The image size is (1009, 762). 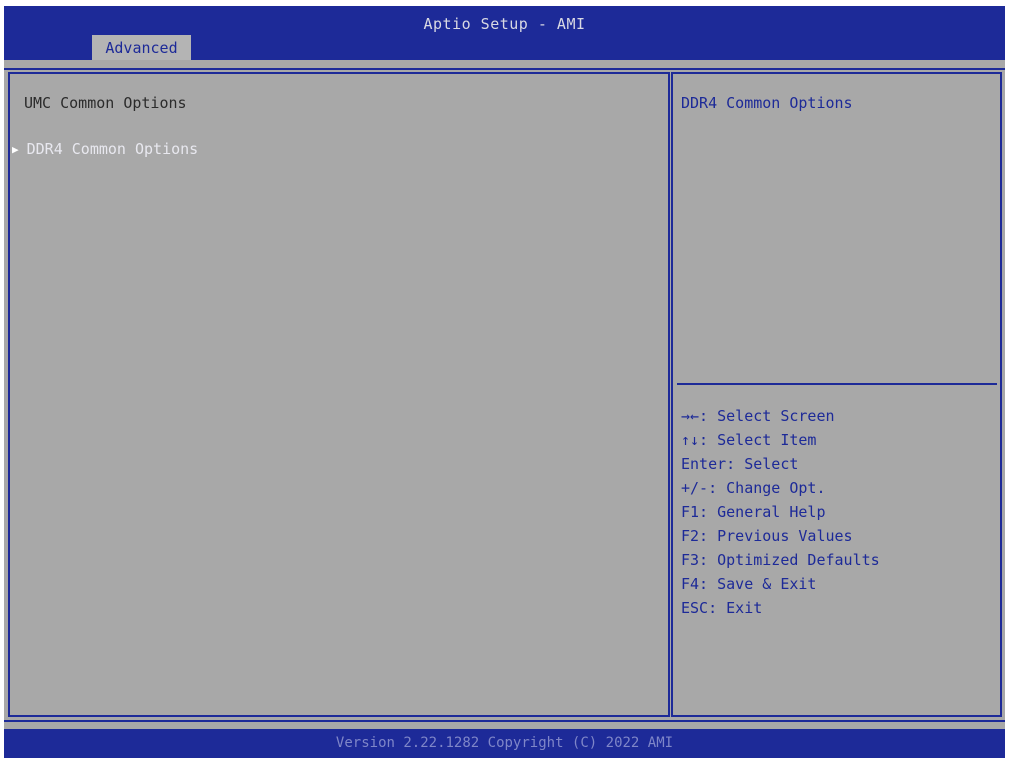 What do you see at coordinates (504, 24) in the screenshot?
I see `app-title: Aptio Setup - AMI` at bounding box center [504, 24].